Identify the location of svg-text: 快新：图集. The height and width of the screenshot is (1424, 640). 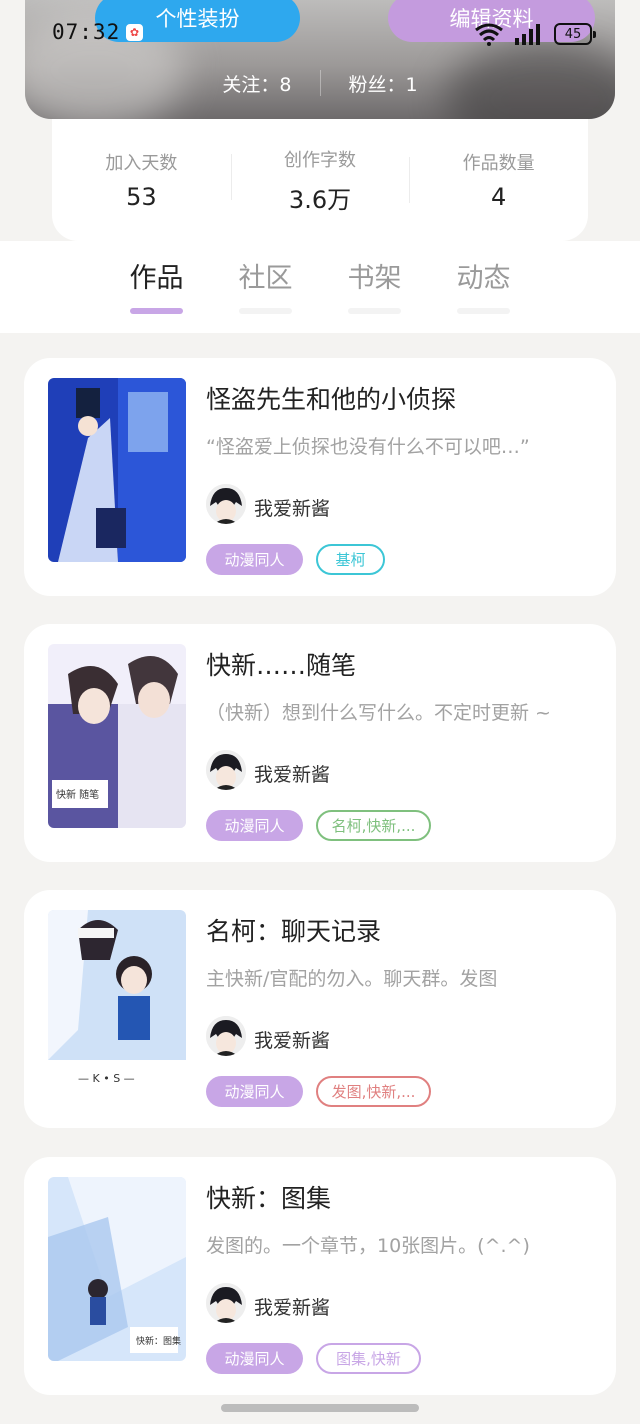
(158, 1341).